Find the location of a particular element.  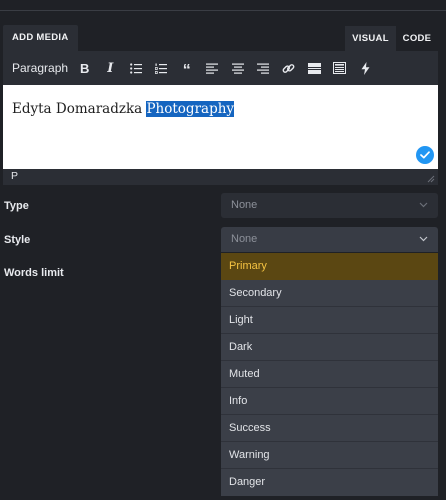

italic-icon: I is located at coordinates (111, 68).